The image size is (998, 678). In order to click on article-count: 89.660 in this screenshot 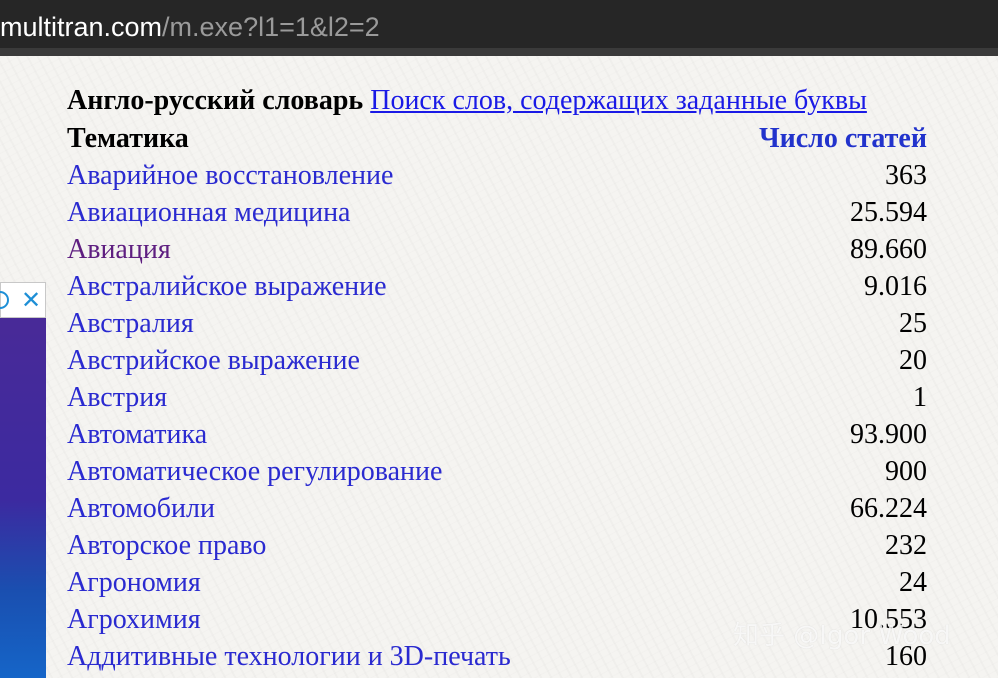, I will do `click(888, 249)`.